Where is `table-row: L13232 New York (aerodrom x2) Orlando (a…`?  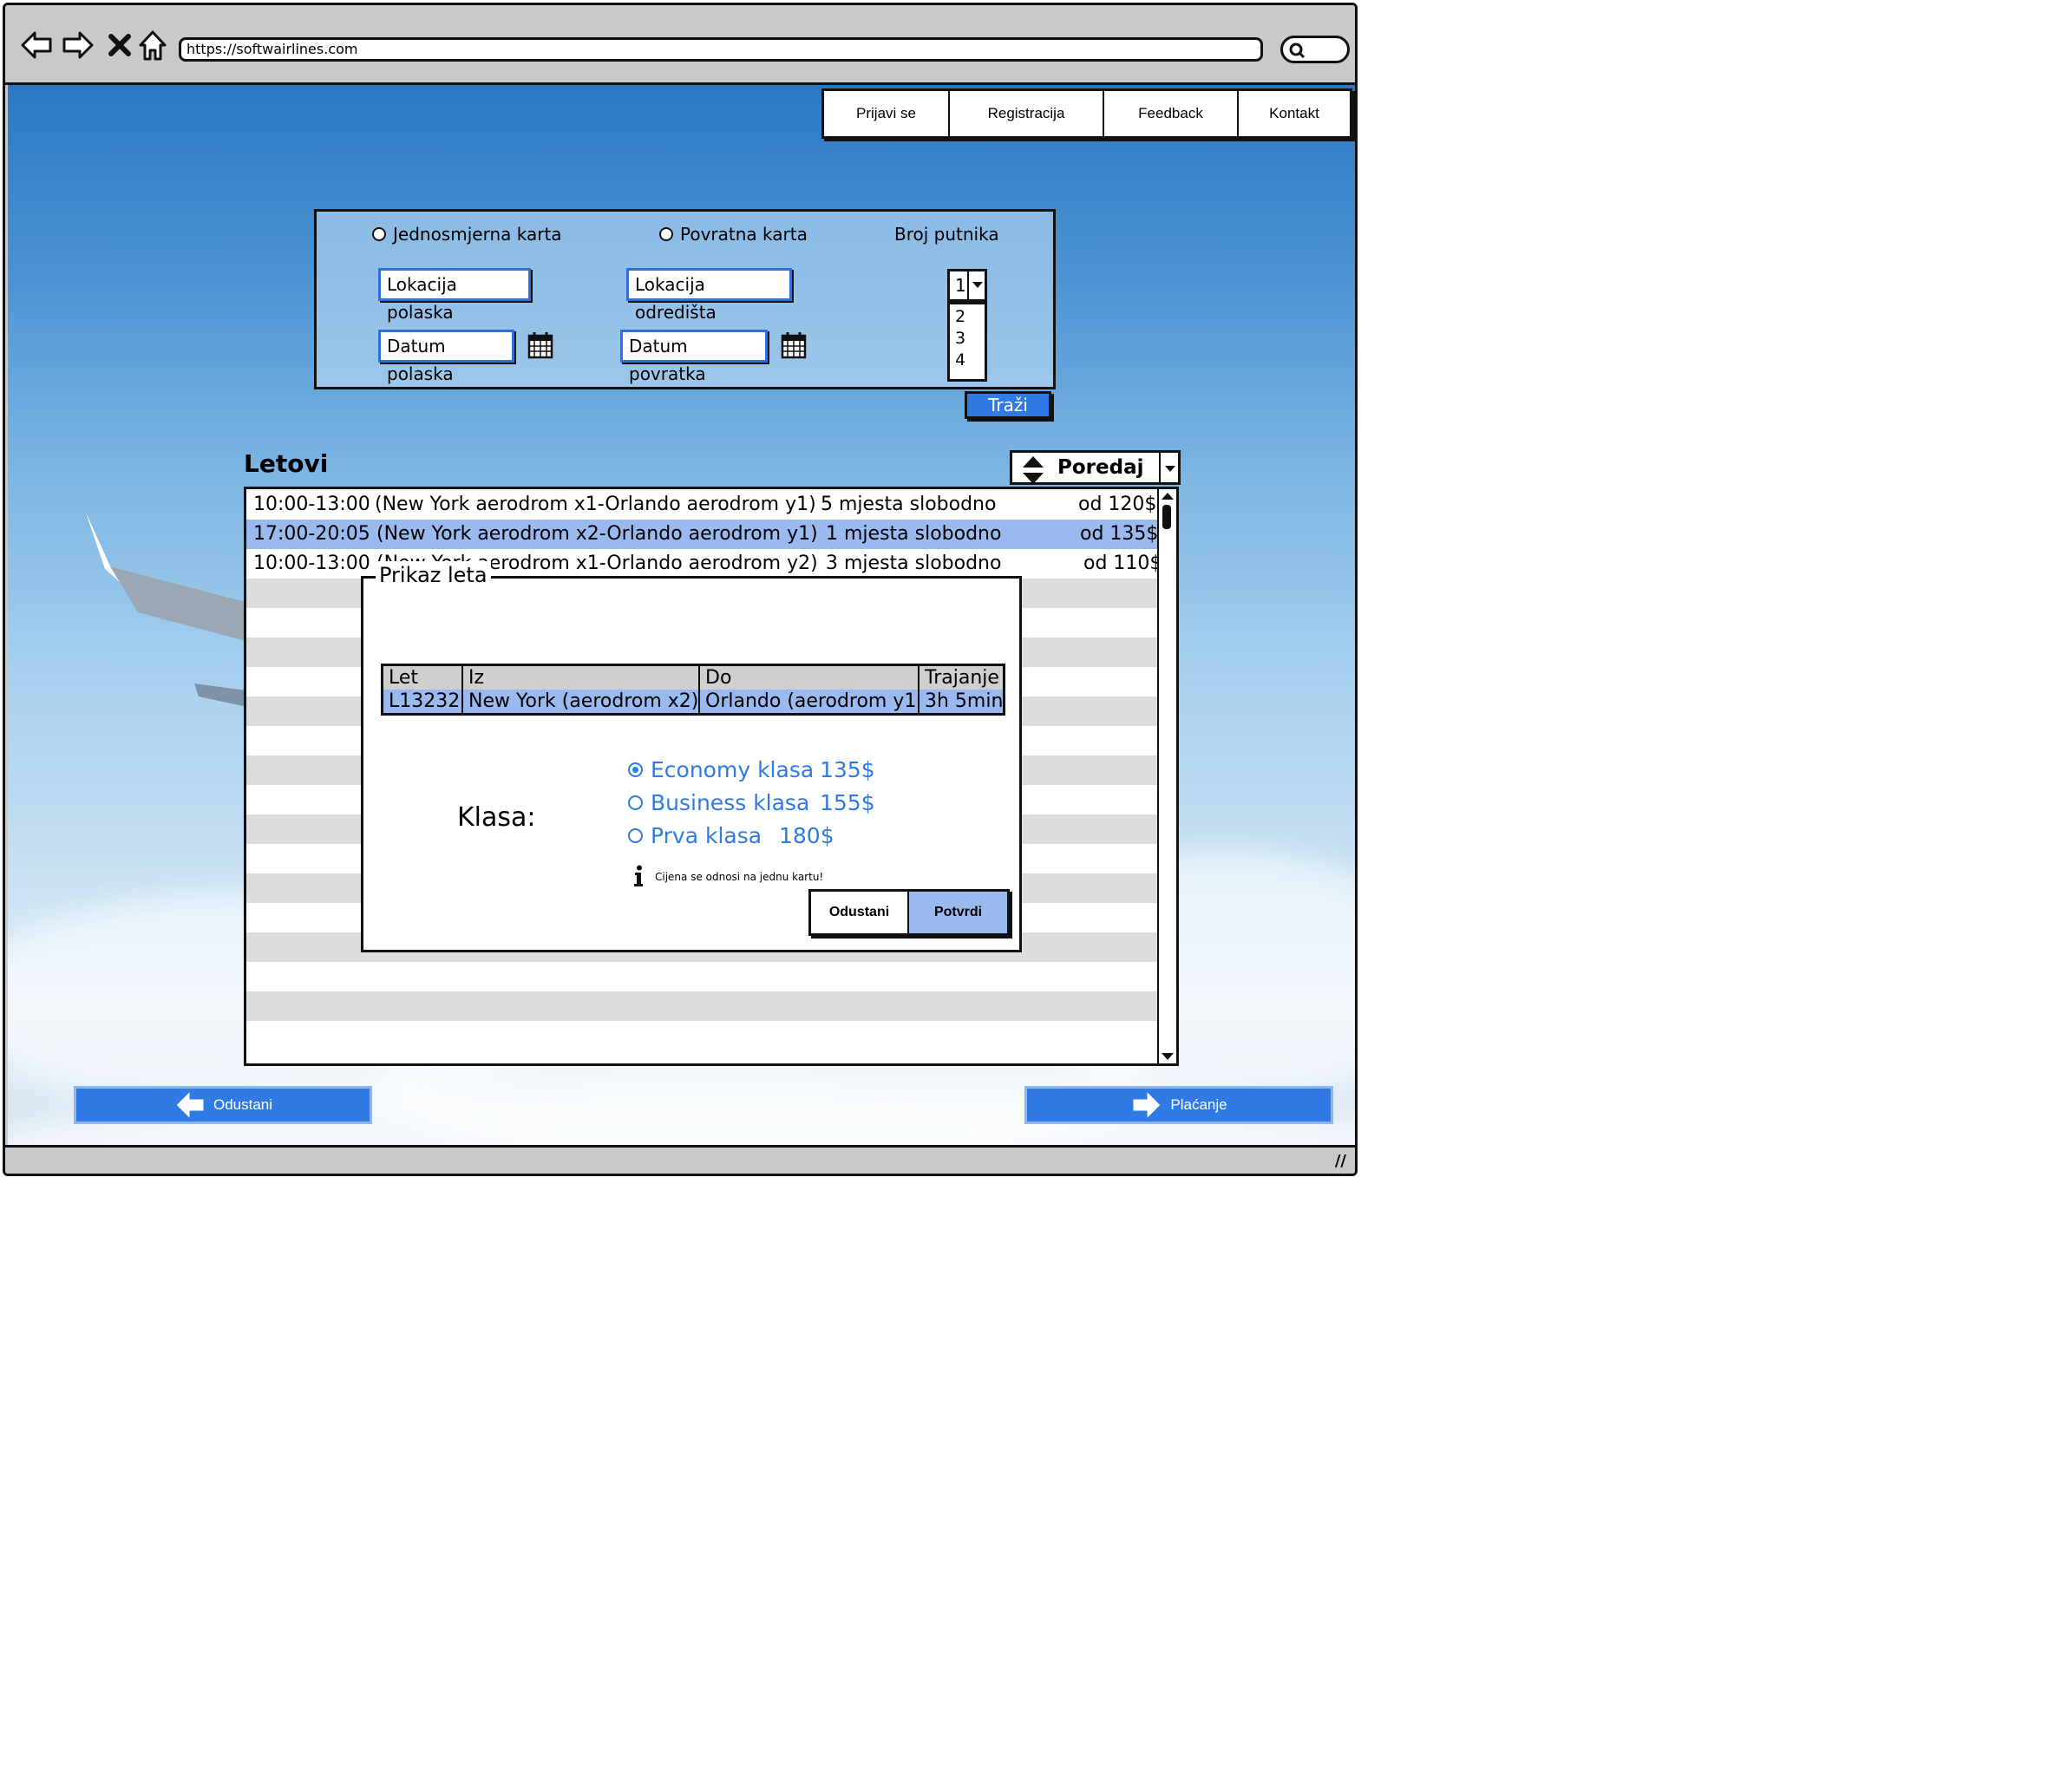 table-row: L13232 New York (aerodrom x2) Orlando (a… is located at coordinates (693, 701).